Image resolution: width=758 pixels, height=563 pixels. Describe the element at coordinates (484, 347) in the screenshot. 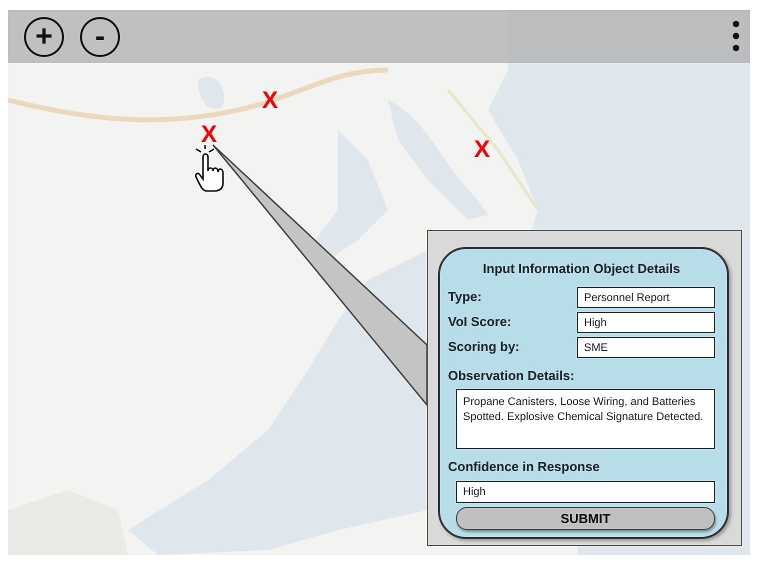

I see `field-label: Scoring by:` at that location.